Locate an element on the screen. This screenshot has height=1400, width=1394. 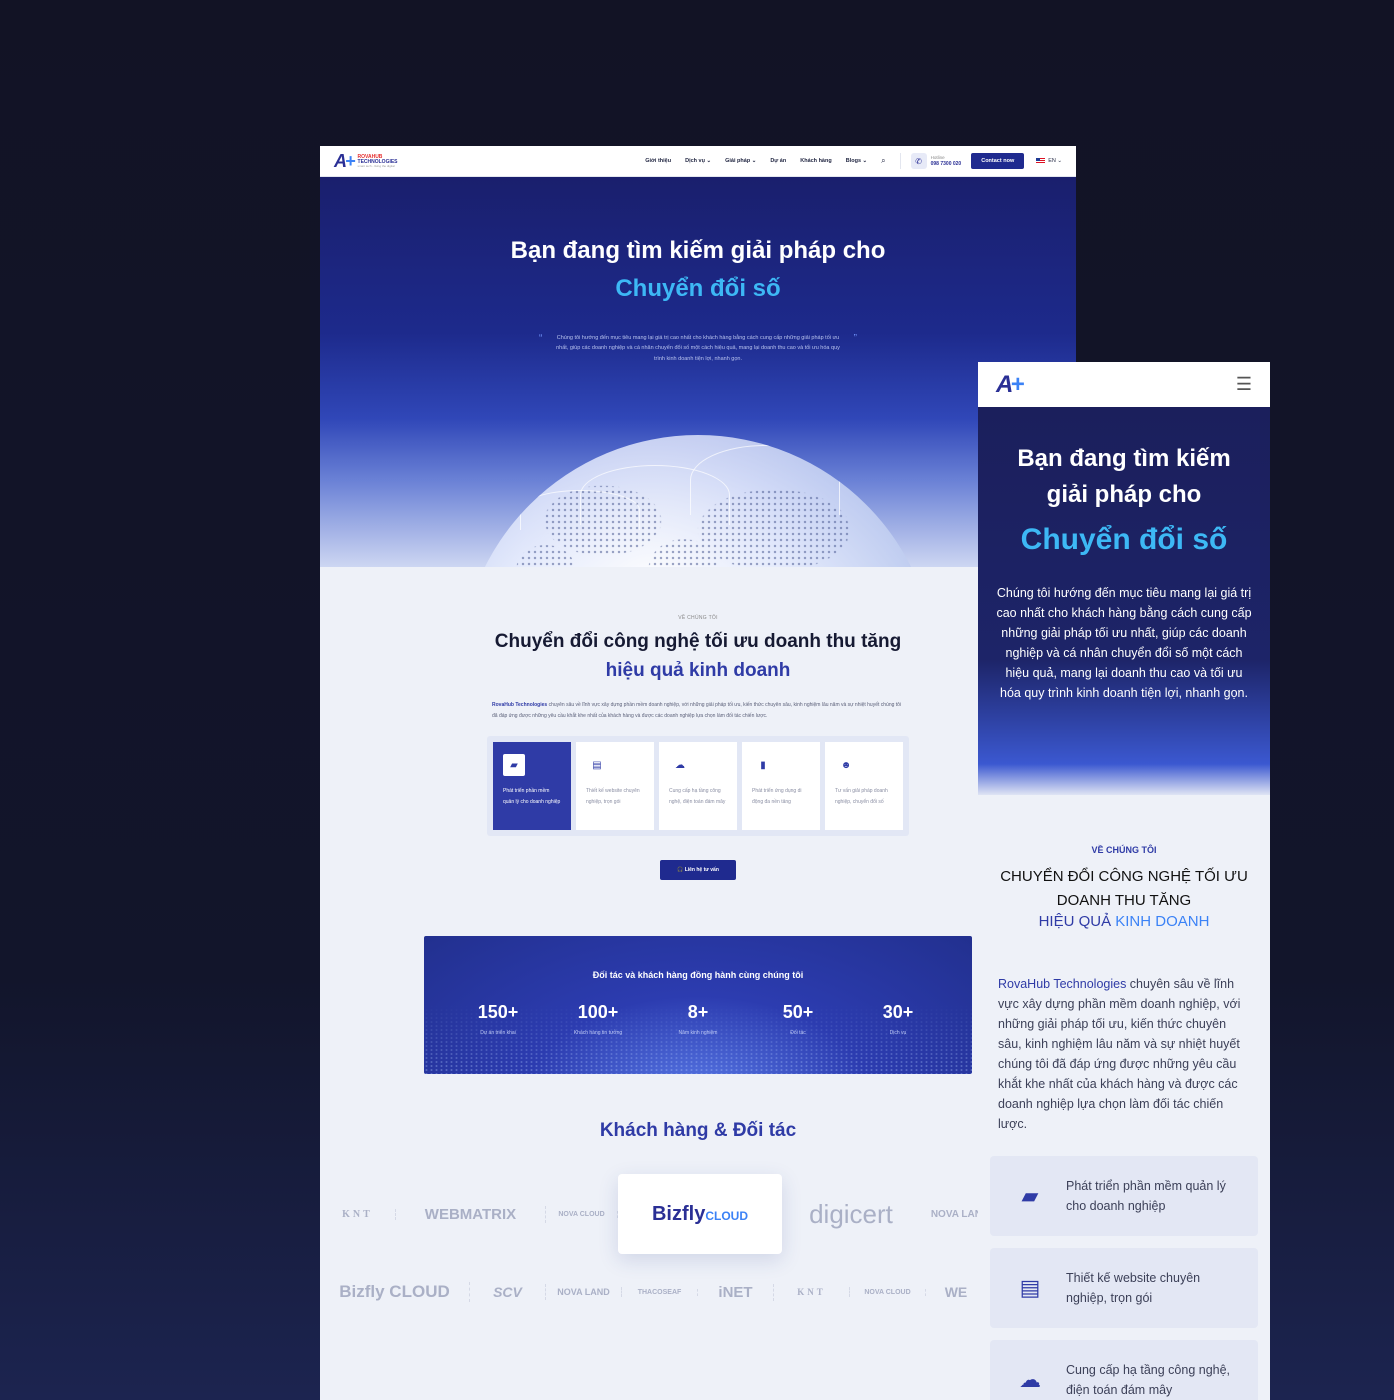
hotline: ✆ Hotline 098 7300 020 is located at coordinates (930, 161).